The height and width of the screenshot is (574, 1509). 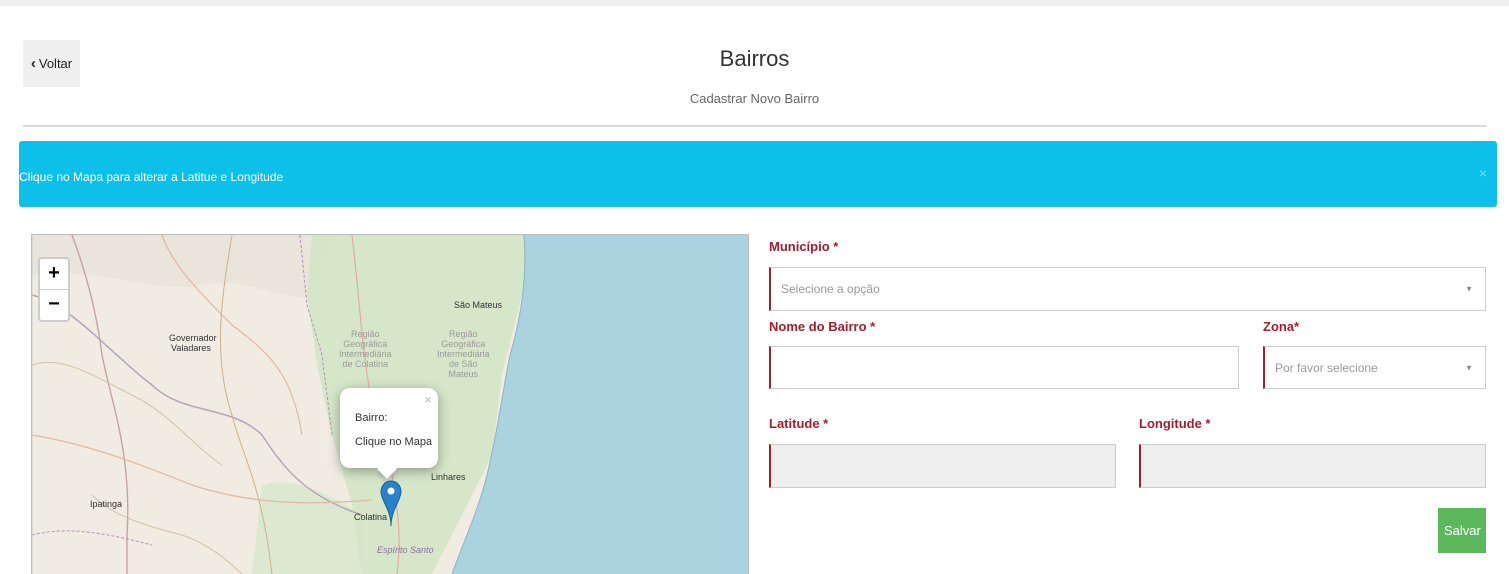 I want to click on region-colatina-line: Região, so click(x=365, y=334).